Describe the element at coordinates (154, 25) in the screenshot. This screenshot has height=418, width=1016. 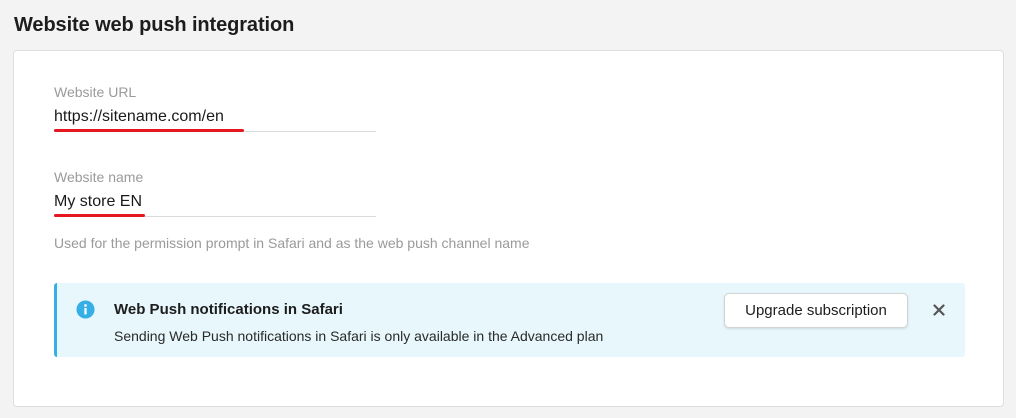
I see `page-title: Website web push integration` at that location.